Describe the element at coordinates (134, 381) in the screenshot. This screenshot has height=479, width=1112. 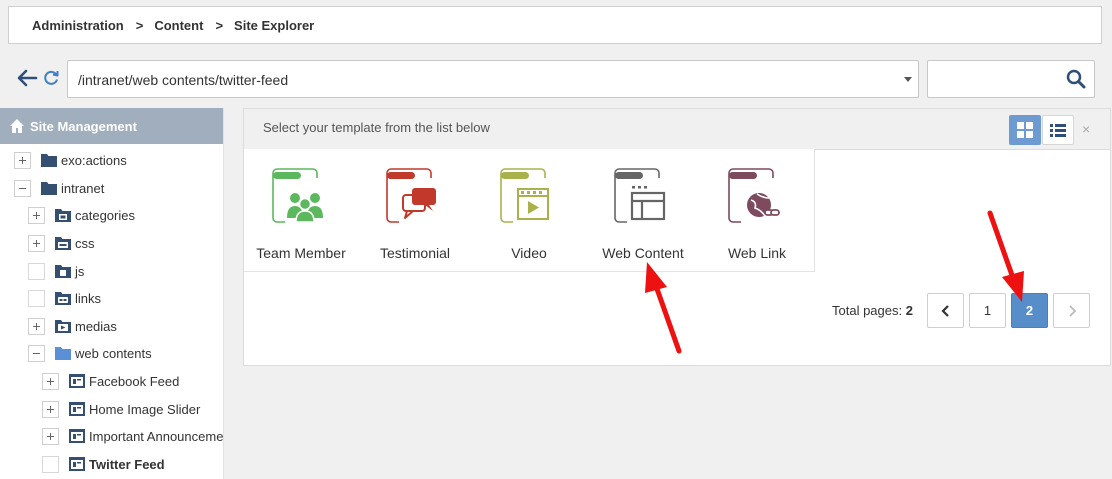
I see `tree-label: Facebook Feed` at that location.